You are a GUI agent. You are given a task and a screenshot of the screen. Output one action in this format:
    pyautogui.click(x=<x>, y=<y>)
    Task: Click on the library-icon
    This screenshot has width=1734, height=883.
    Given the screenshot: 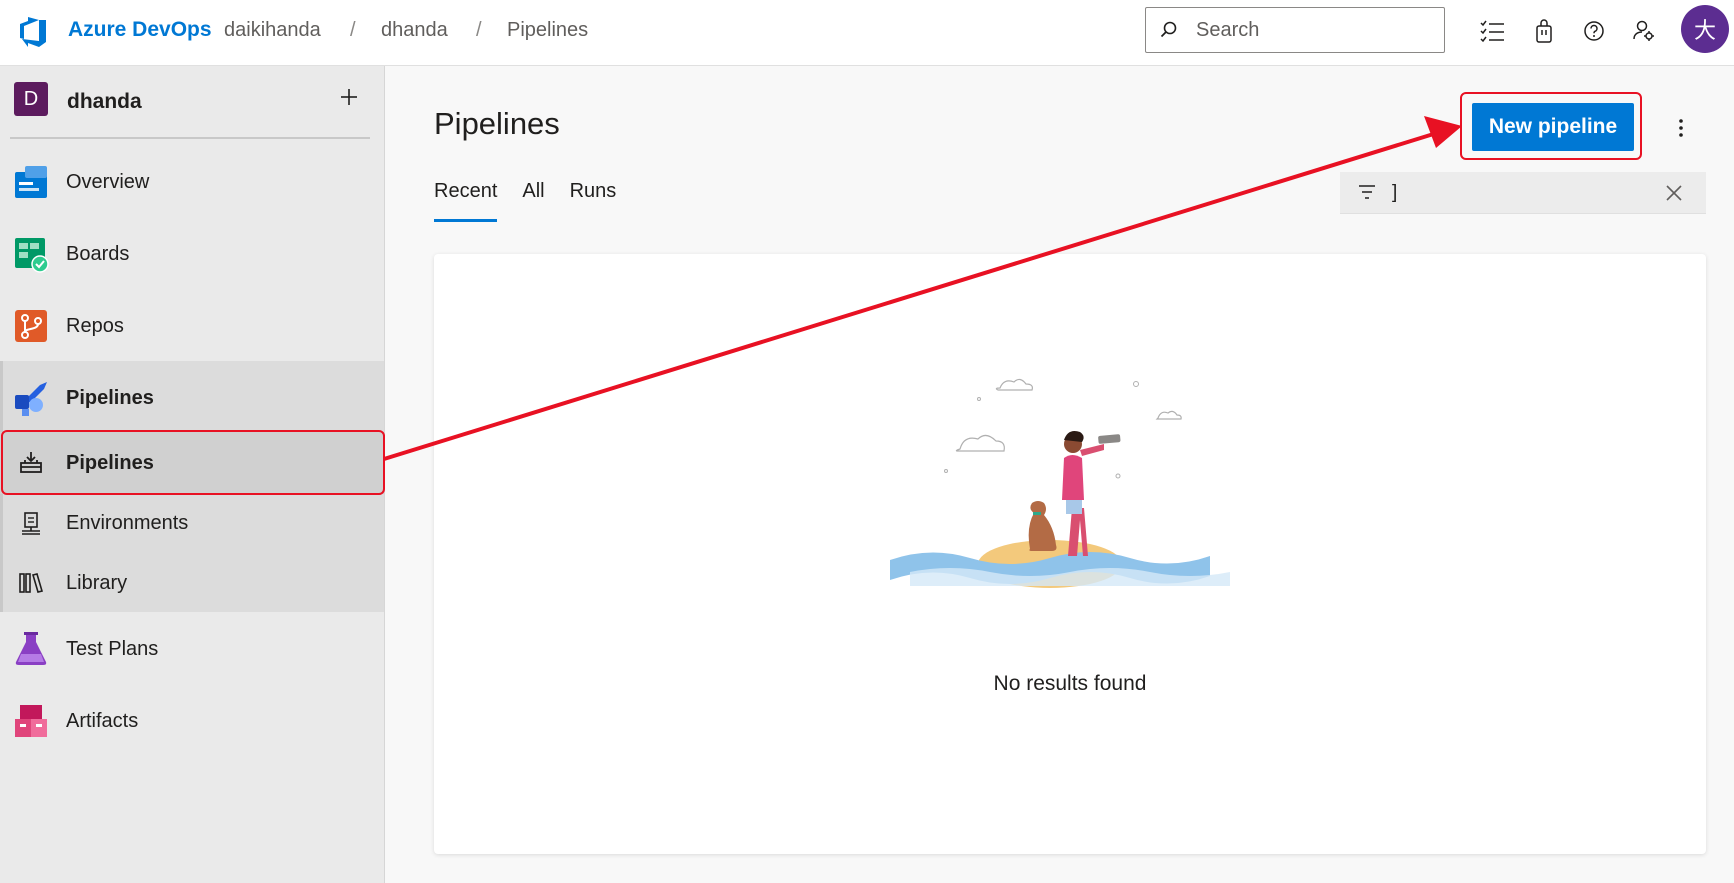 What is the action you would take?
    pyautogui.click(x=31, y=583)
    